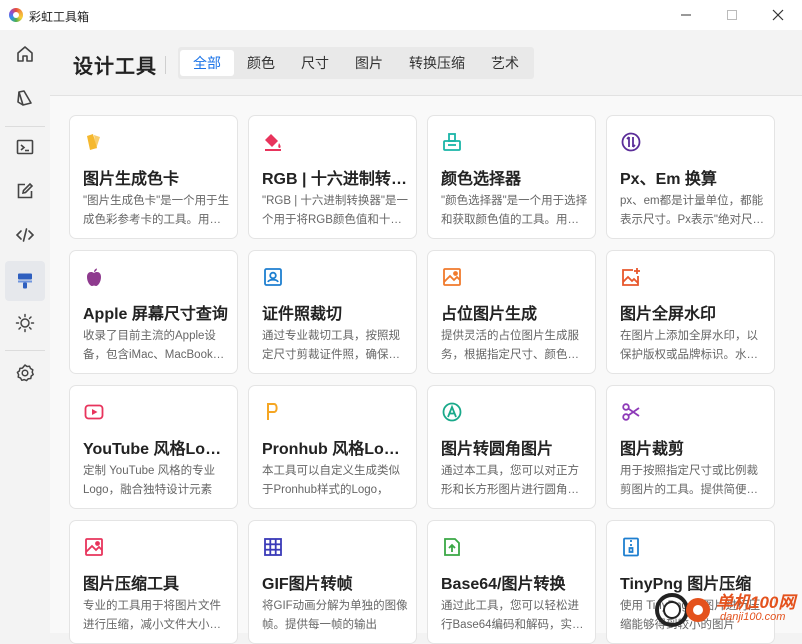  Describe the element at coordinates (331, 345) in the screenshot. I see `card-desc: 通过专业裁切工具，按照规定尺寸剪裁证件照，确保符合要求` at that location.